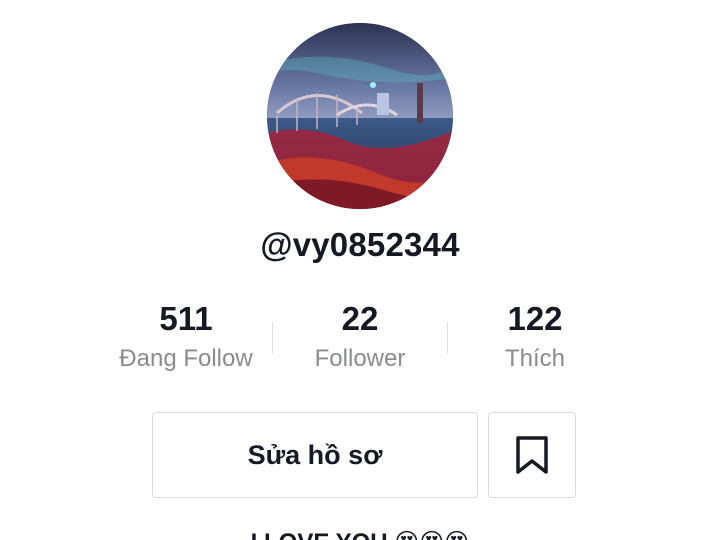 This screenshot has width=720, height=540. What do you see at coordinates (535, 318) in the screenshot?
I see `likes-count: 122` at bounding box center [535, 318].